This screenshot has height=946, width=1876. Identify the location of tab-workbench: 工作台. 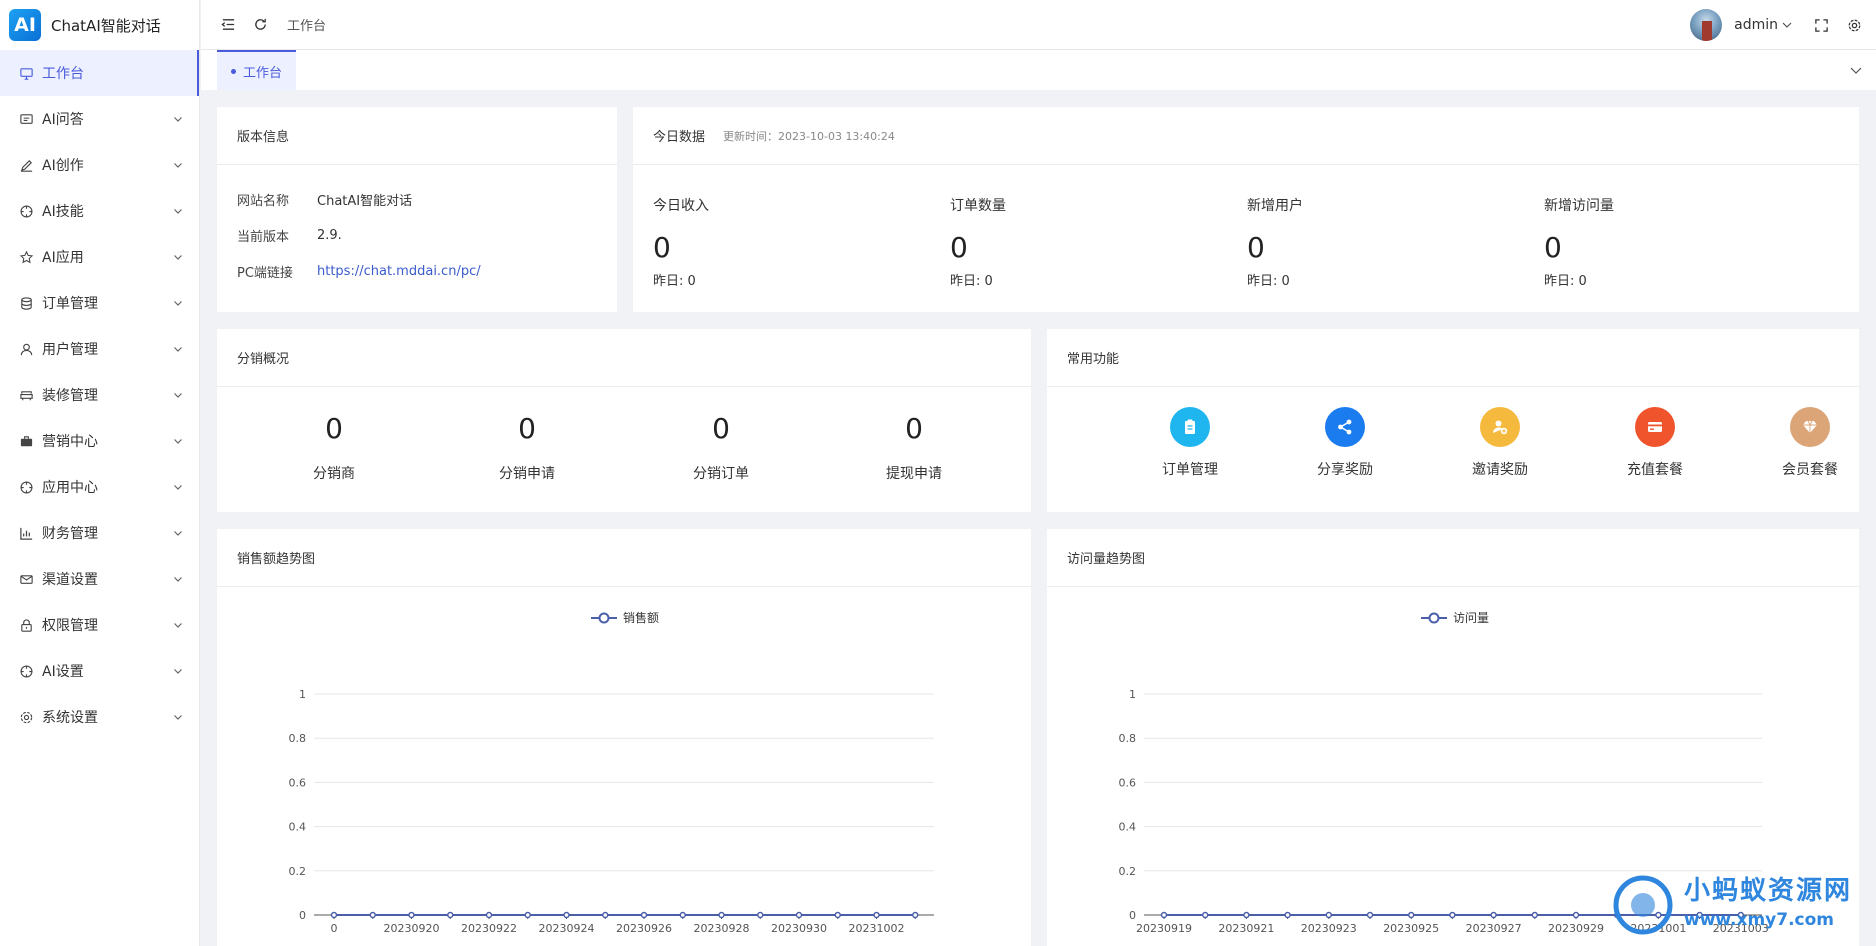
(257, 70).